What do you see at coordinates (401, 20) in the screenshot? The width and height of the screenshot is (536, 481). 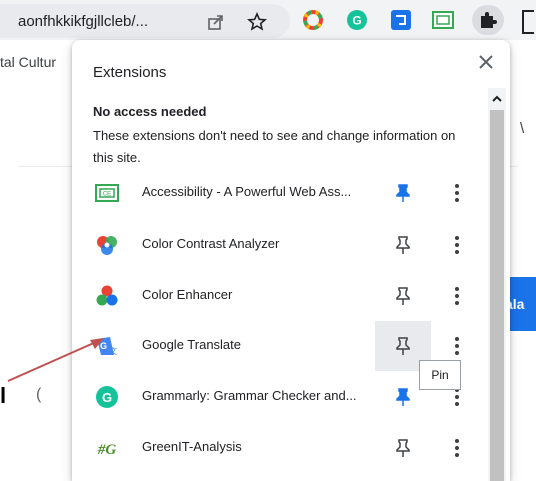 I see `blue-square-extension-icon` at bounding box center [401, 20].